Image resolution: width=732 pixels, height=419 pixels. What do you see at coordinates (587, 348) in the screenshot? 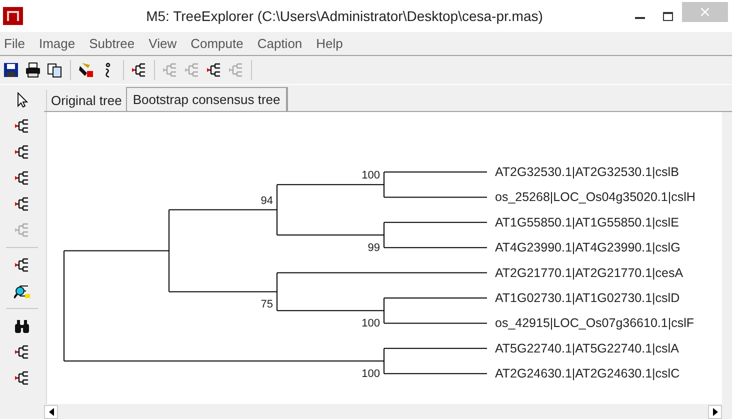
I see `taxon-label: AT5G22740.1|AT5G22740.1|cslA` at bounding box center [587, 348].